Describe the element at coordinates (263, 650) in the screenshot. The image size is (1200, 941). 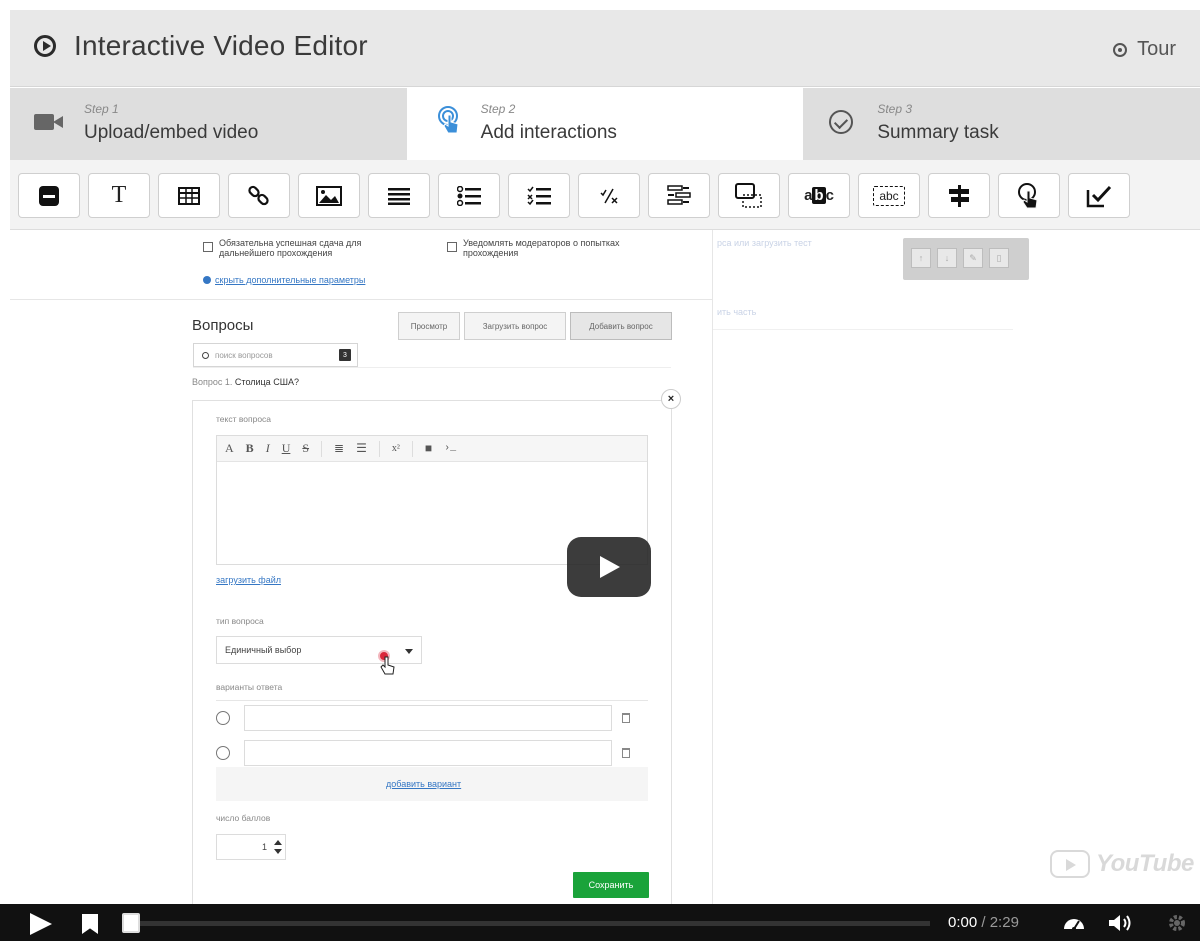
I see `question-type-value: Единичный выбор` at that location.